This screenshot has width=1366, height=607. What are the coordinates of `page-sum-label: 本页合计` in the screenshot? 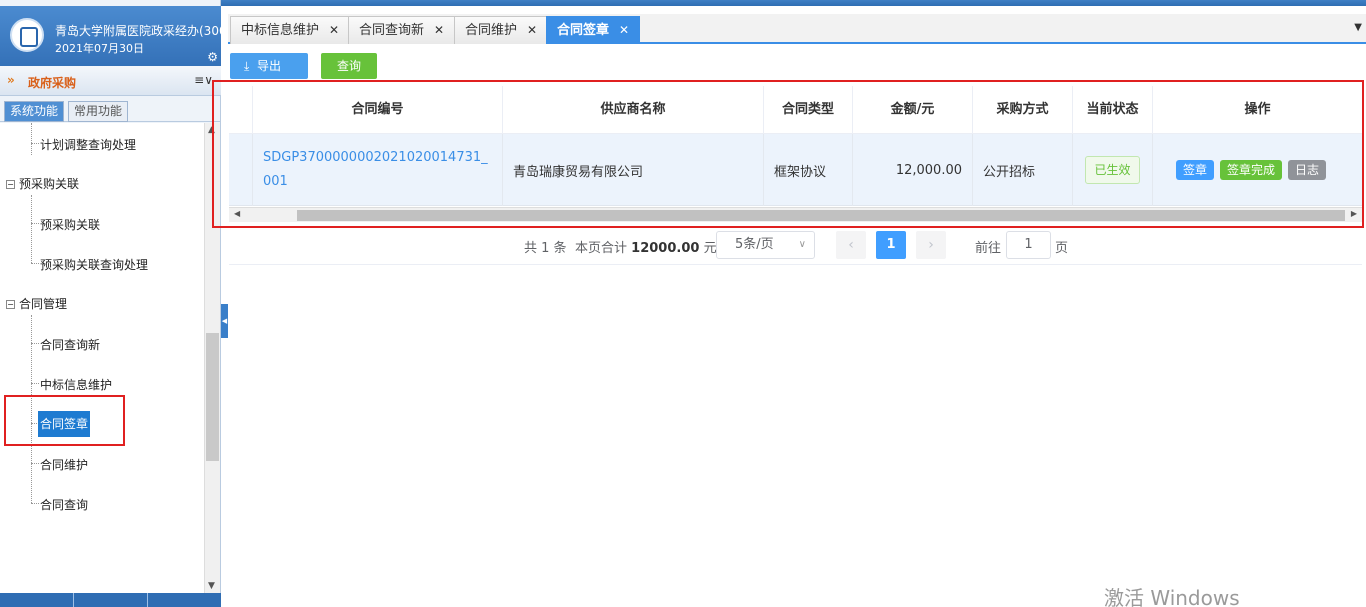 It's located at (601, 248).